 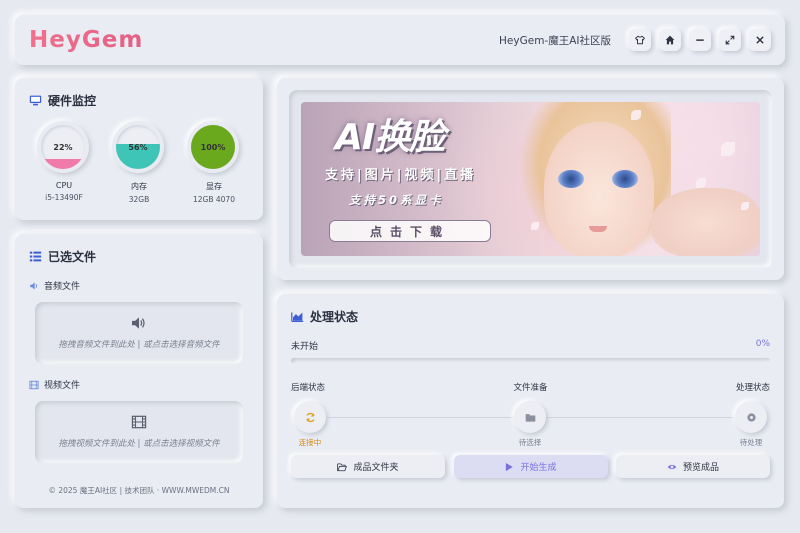 What do you see at coordinates (310, 442) in the screenshot?
I see `step-backend-state: 连接中` at bounding box center [310, 442].